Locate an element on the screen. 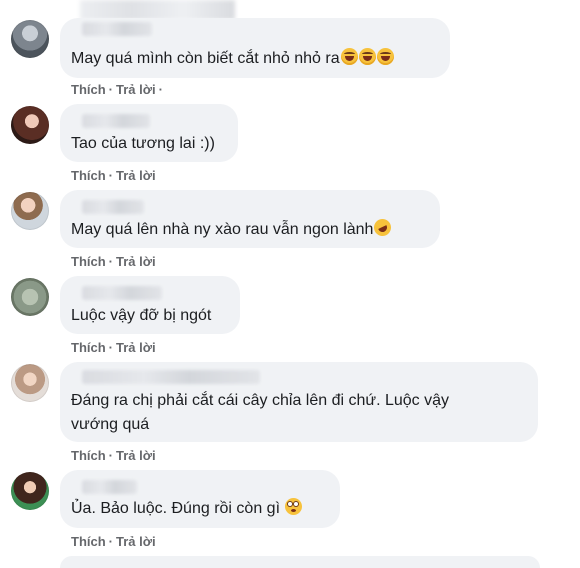 This screenshot has width=580, height=568. blurred-previous-content is located at coordinates (157, 10).